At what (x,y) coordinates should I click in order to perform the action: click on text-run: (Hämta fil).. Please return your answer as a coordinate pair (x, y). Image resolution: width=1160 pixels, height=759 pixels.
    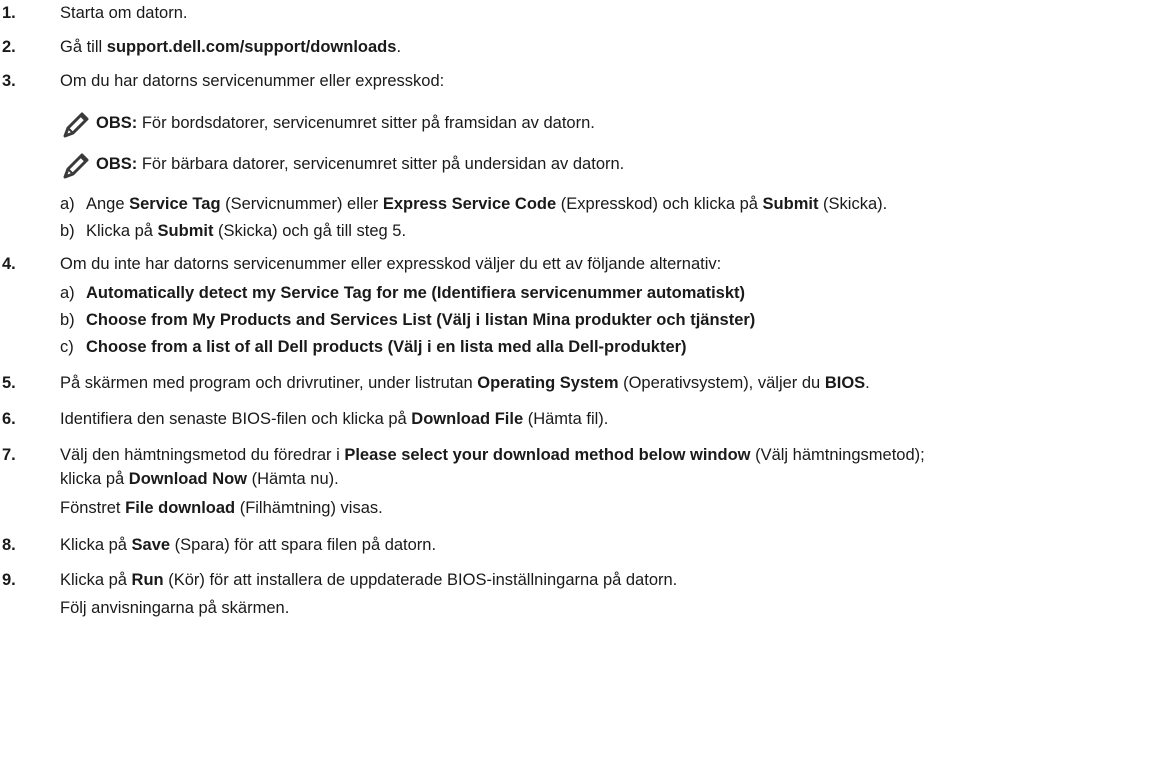
    Looking at the image, I should click on (566, 419).